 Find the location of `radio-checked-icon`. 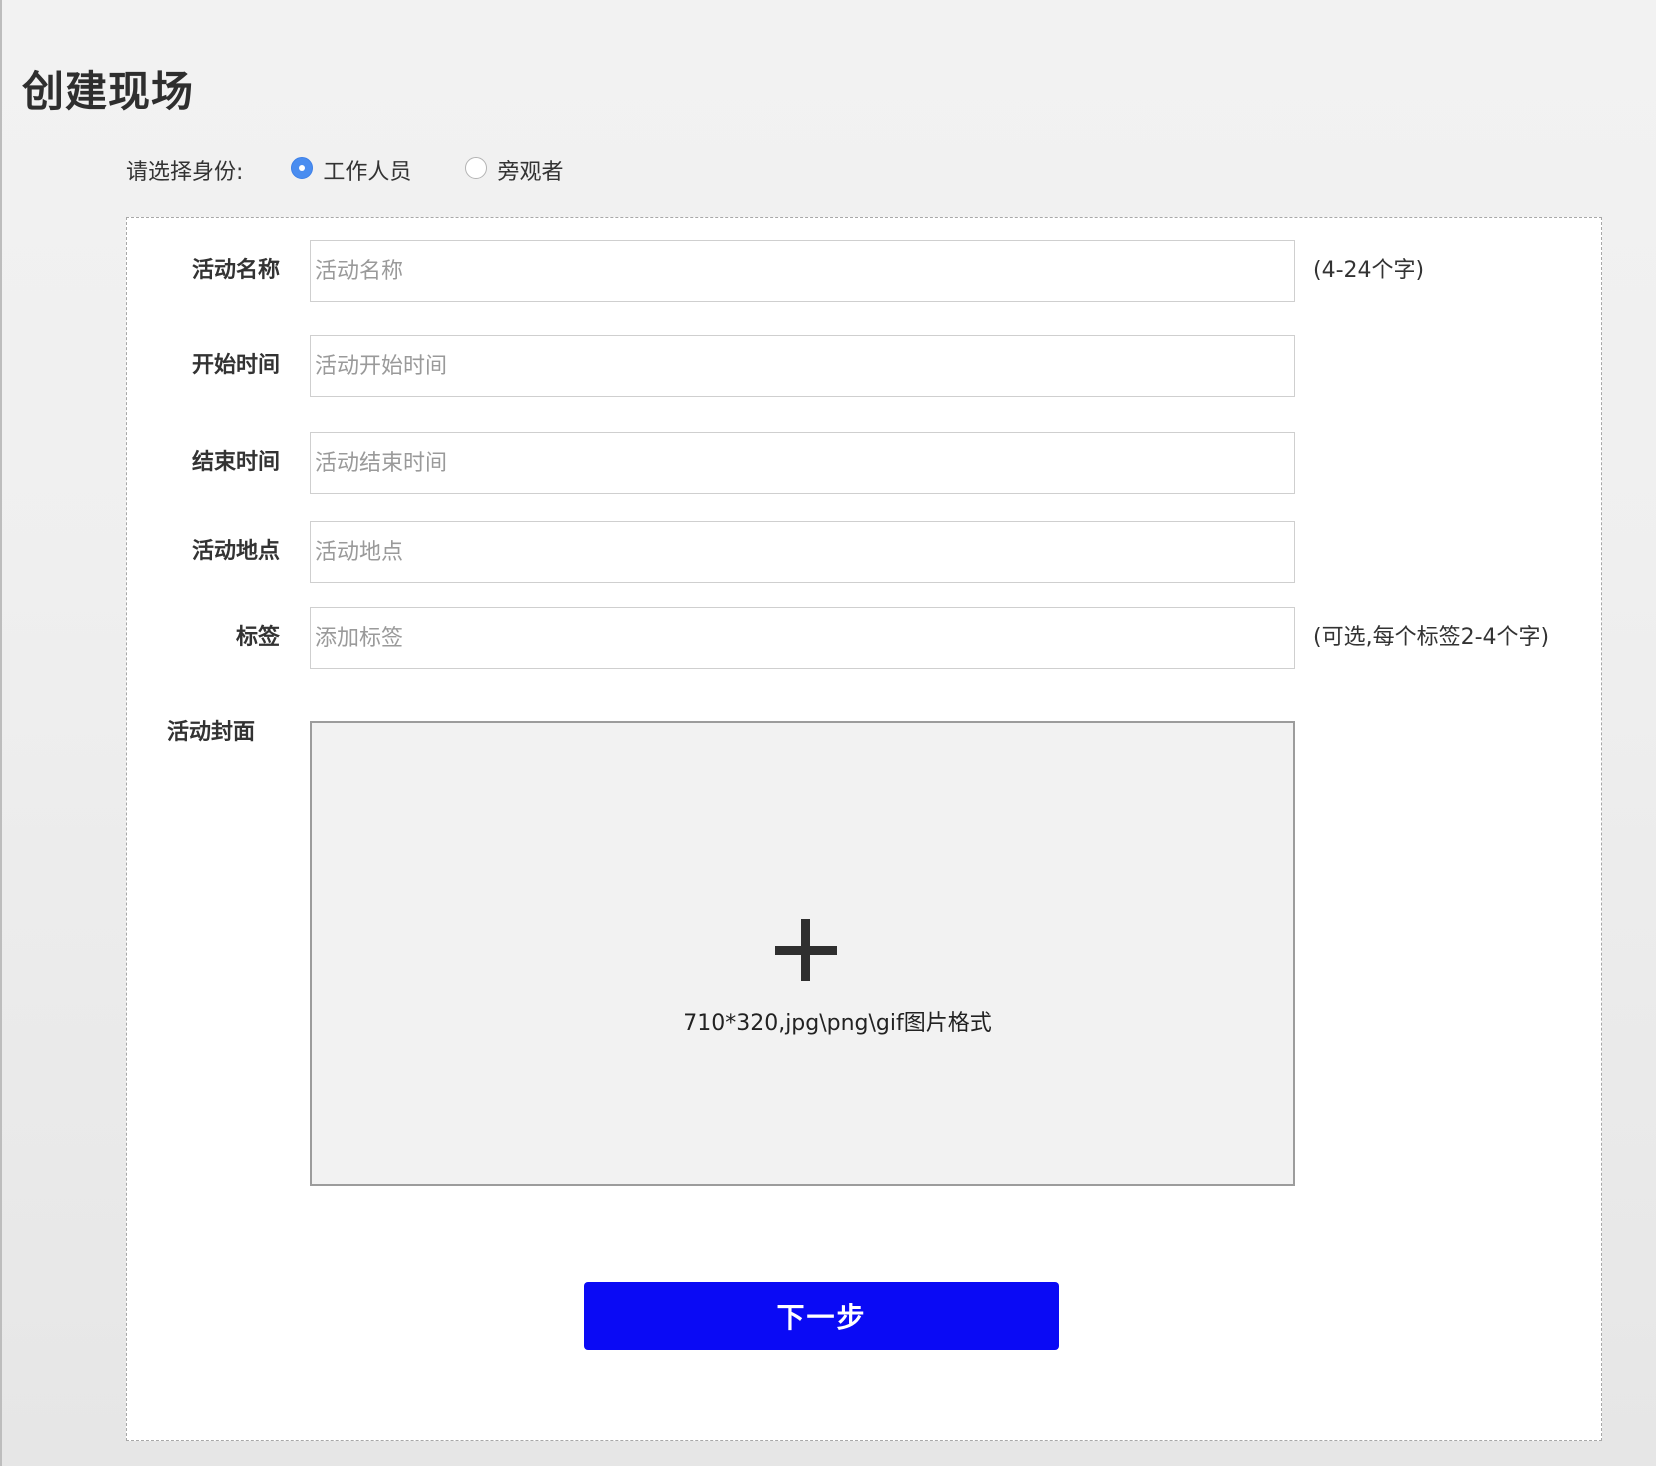

radio-checked-icon is located at coordinates (302, 168).